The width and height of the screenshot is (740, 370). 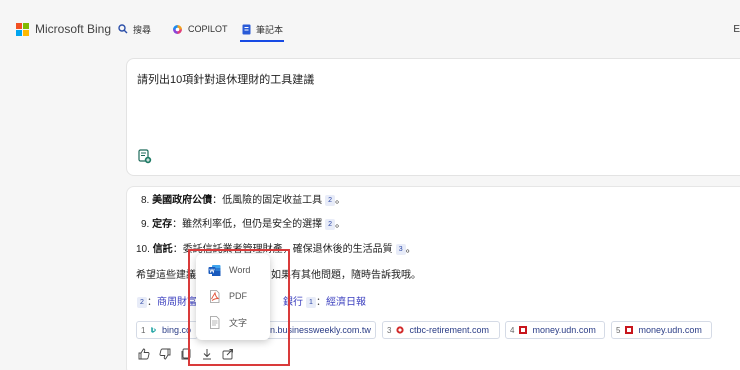 What do you see at coordinates (182, 200) in the screenshot?
I see `item-term: 美國政府公債` at bounding box center [182, 200].